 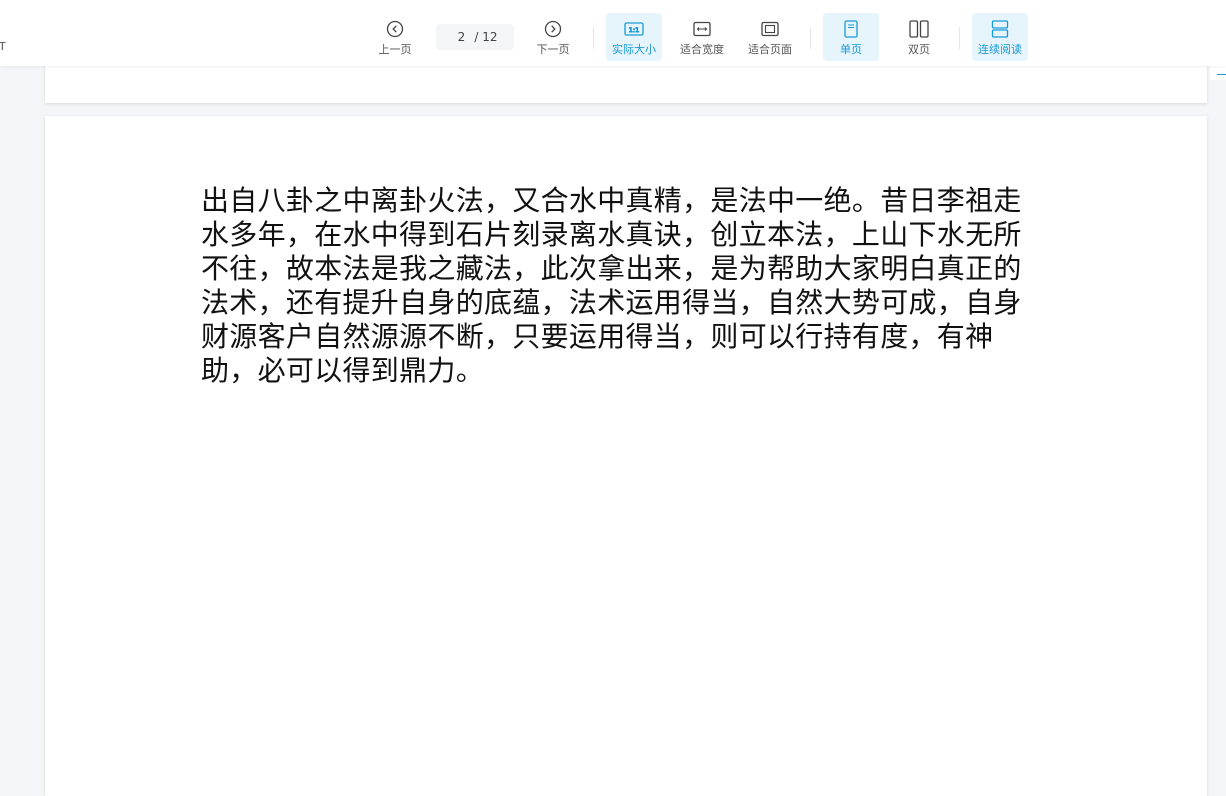 I want to click on fit-width-label: 适合宽度, so click(x=702, y=49).